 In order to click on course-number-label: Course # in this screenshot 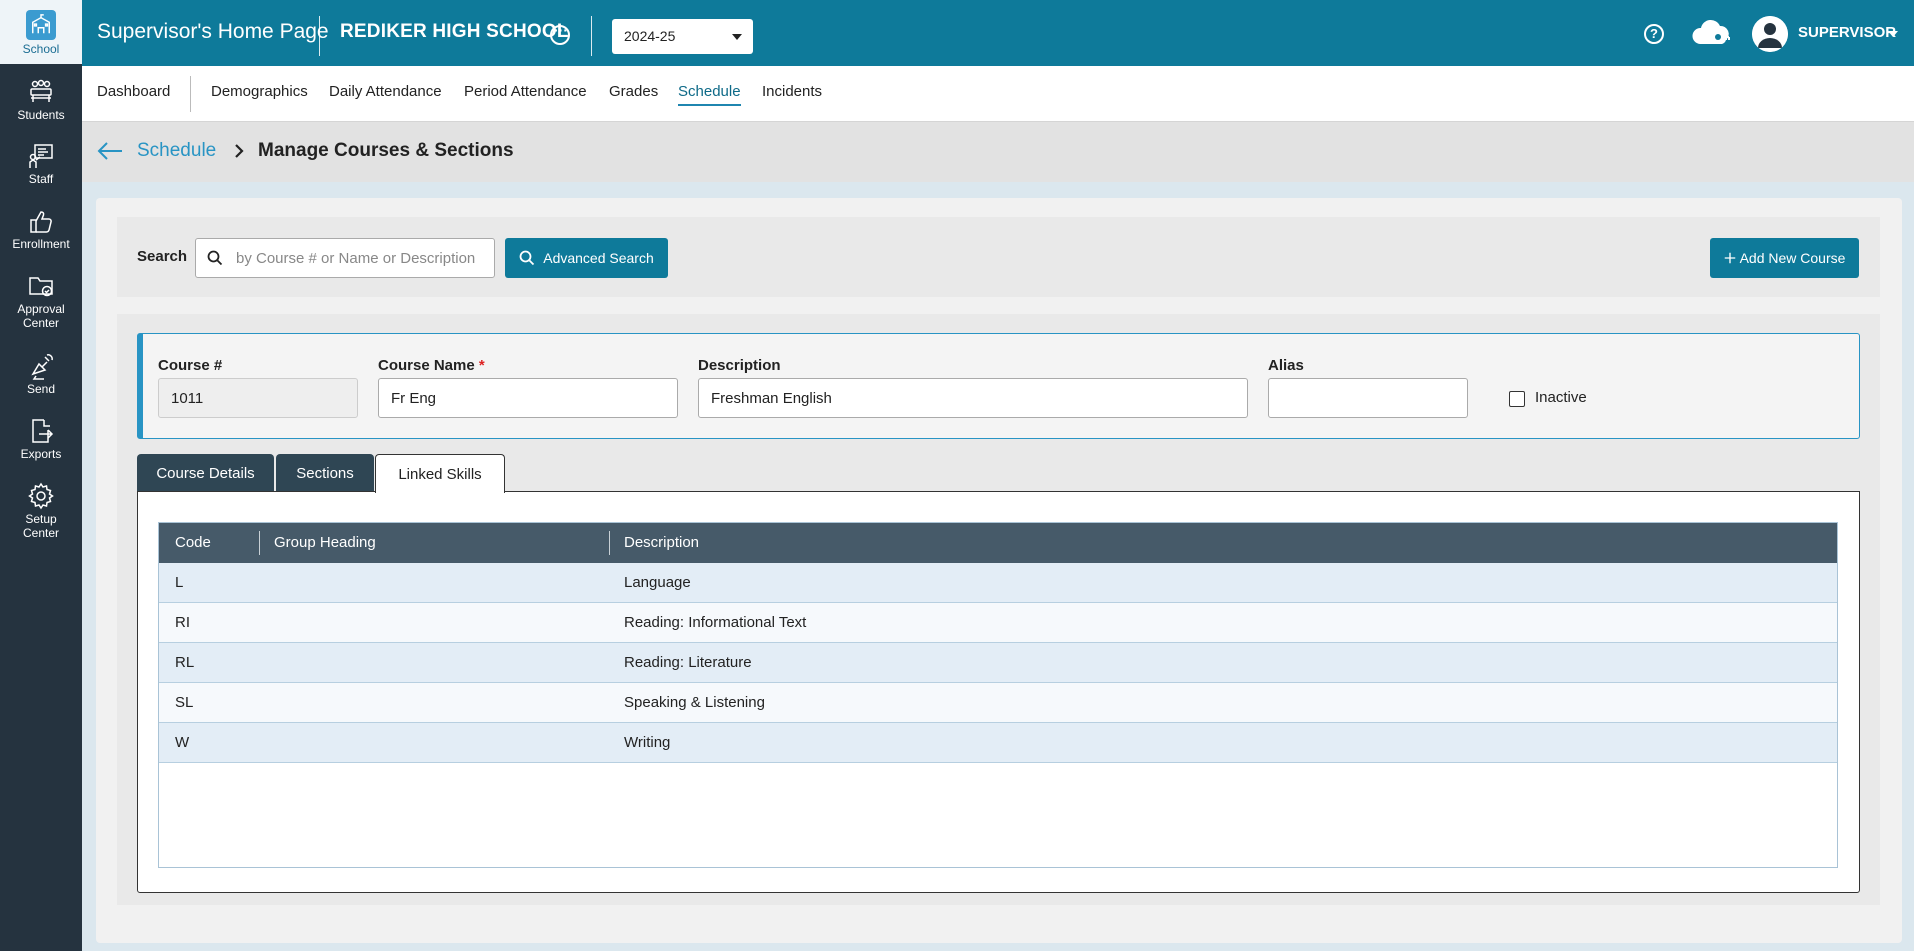, I will do `click(190, 365)`.